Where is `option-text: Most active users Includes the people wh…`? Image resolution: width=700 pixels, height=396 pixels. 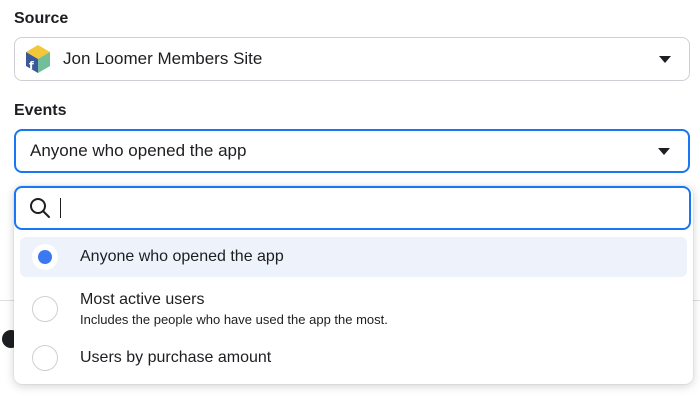 option-text: Most active users Includes the people wh… is located at coordinates (234, 309).